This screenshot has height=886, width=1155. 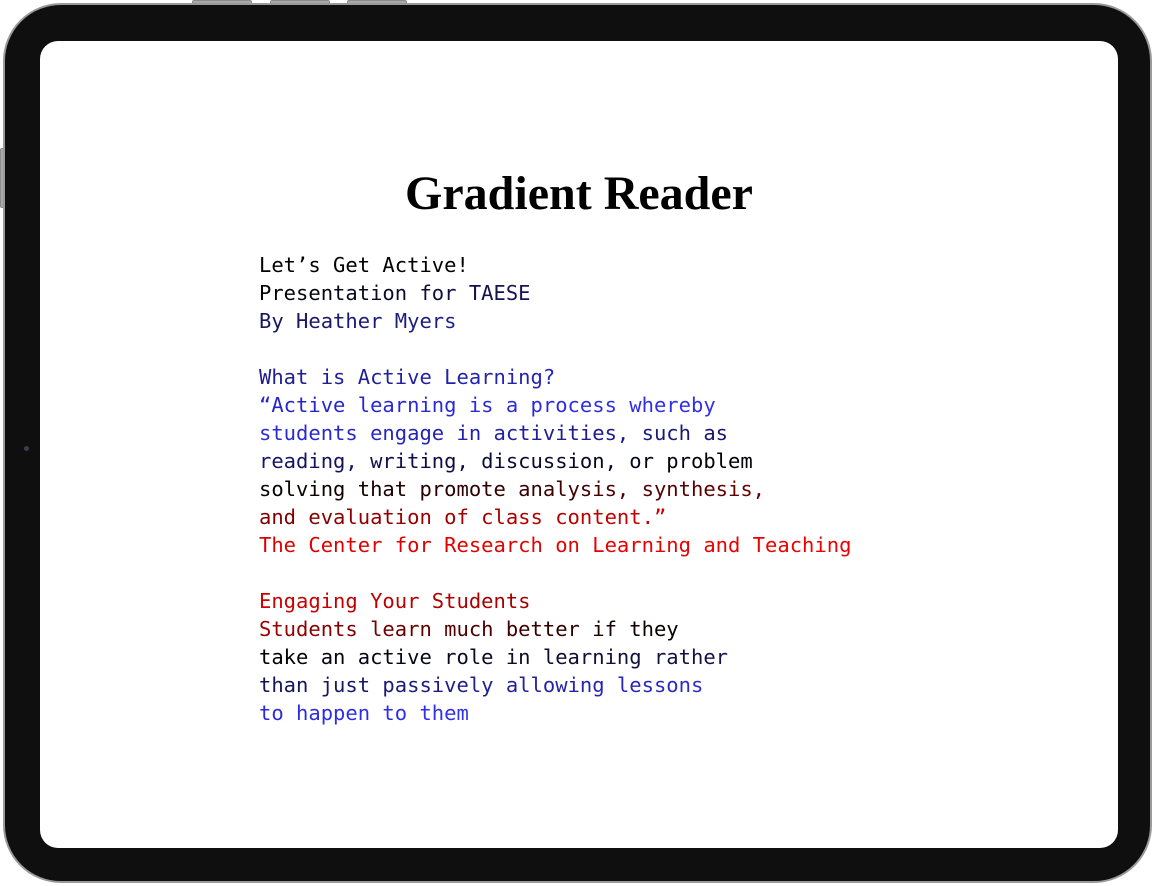 What do you see at coordinates (395, 601) in the screenshot?
I see `reader-line-text: Engaging Your Students` at bounding box center [395, 601].